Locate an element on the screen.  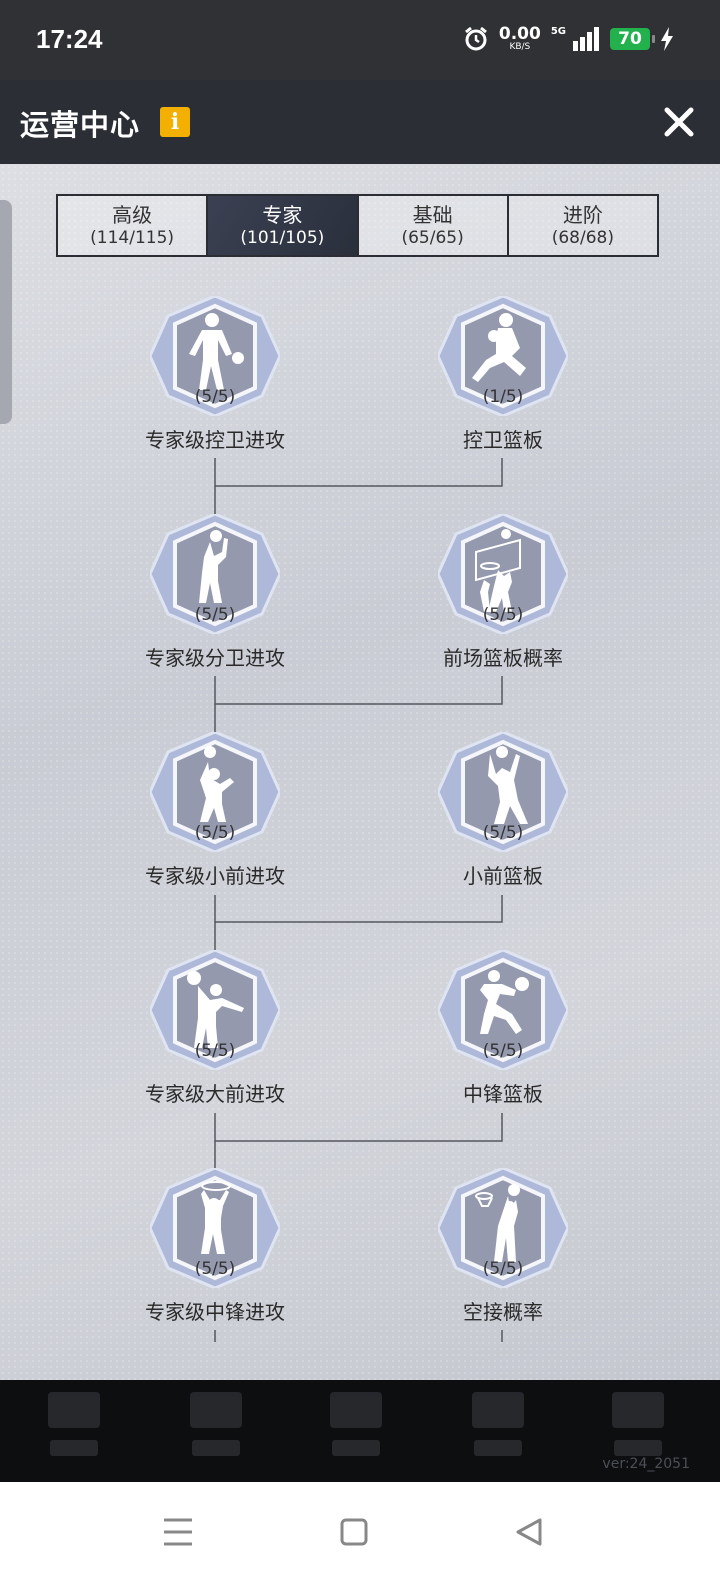
skill-node: (5/5) 空接概率 is located at coordinates (501, 1246).